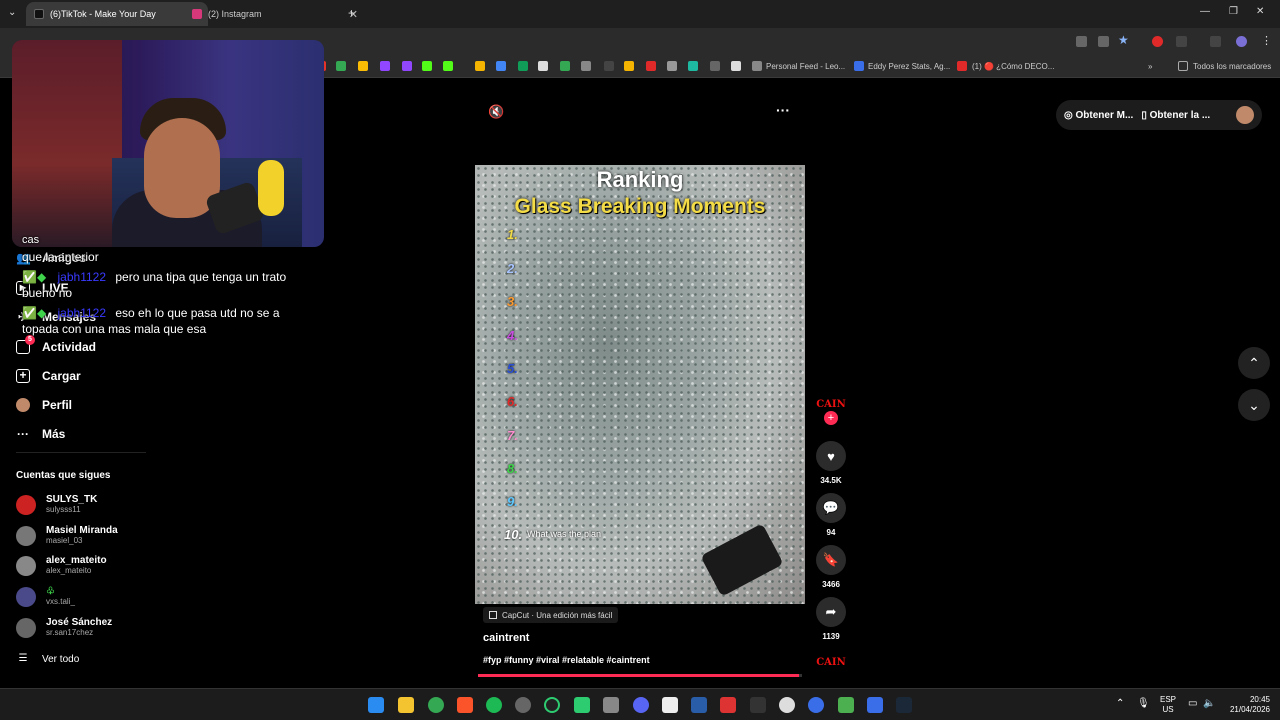 This screenshot has width=1280, height=720. I want to click on follow-plus-icon: +, so click(831, 418).